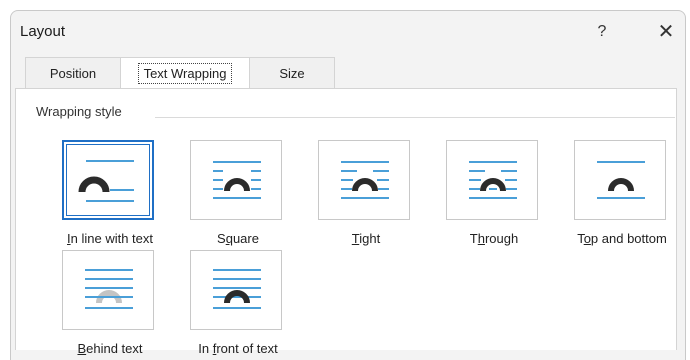 The width and height of the screenshot is (690, 360). What do you see at coordinates (345, 73) in the screenshot?
I see `tab-strip: Position Text Wrapping Size` at bounding box center [345, 73].